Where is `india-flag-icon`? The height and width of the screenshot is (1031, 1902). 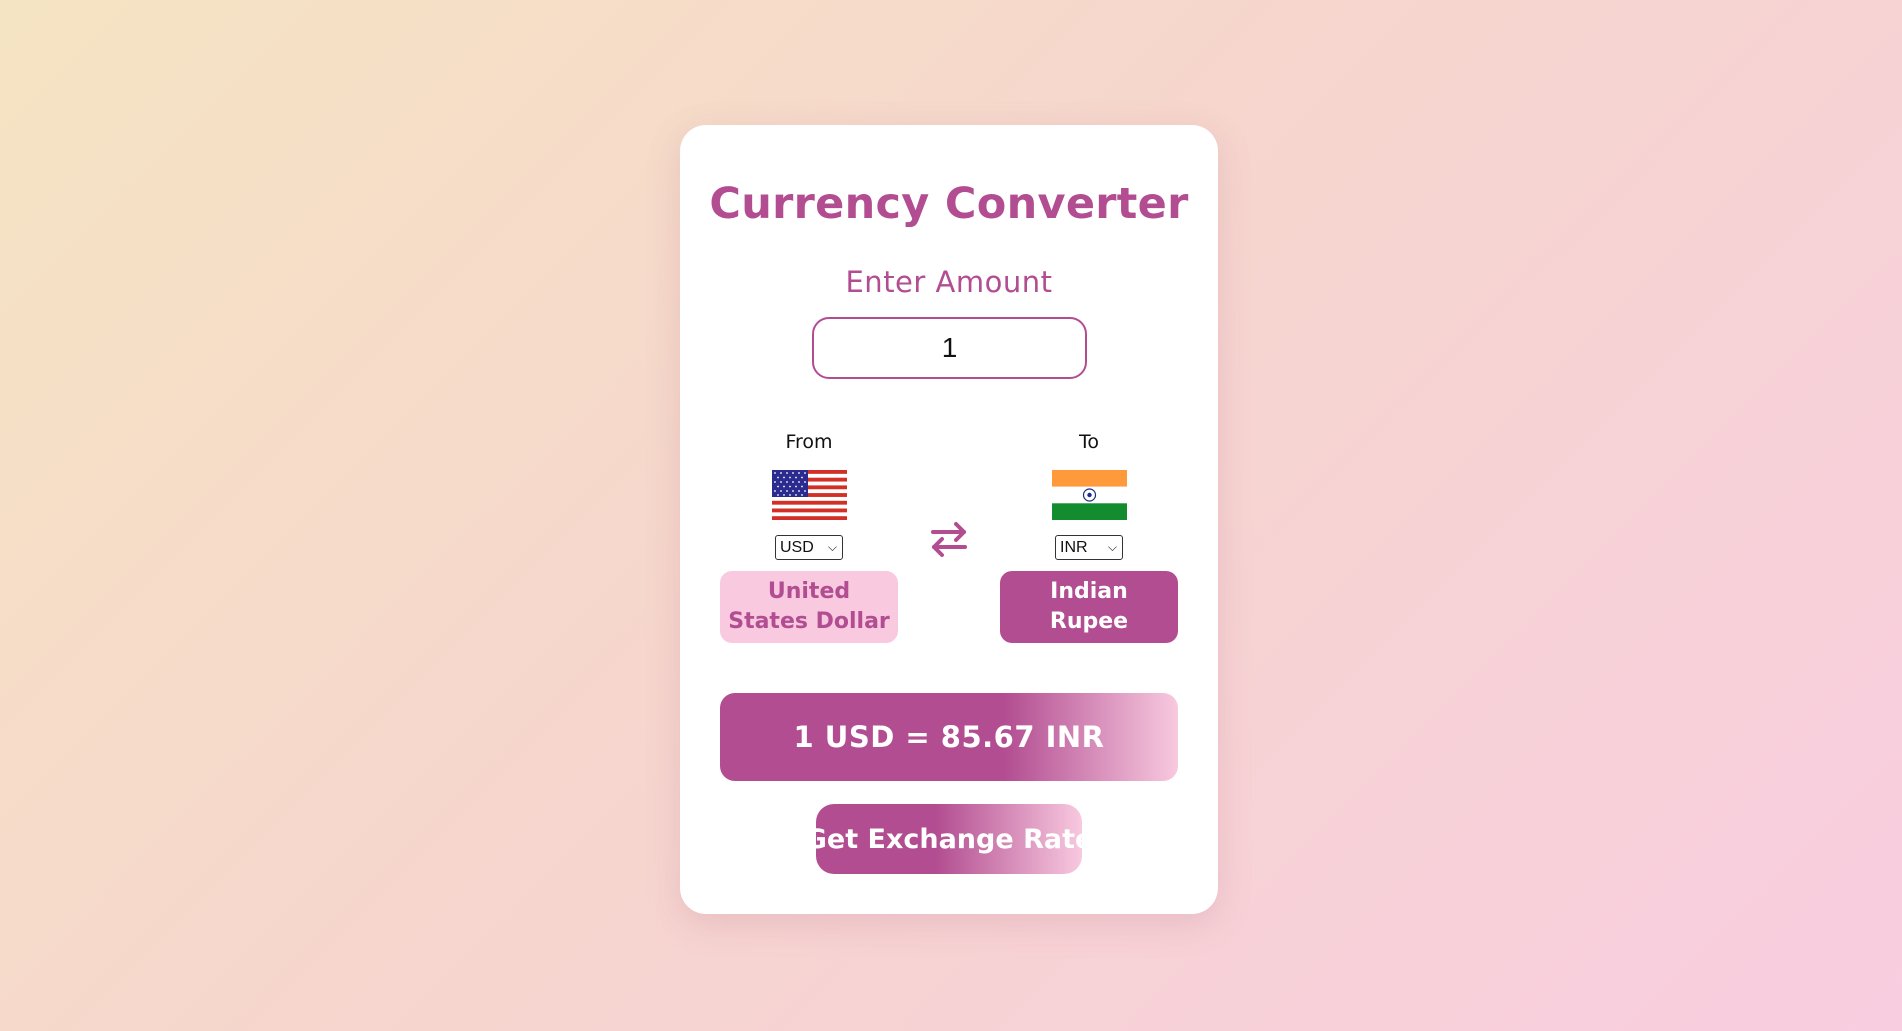
india-flag-icon is located at coordinates (1089, 495).